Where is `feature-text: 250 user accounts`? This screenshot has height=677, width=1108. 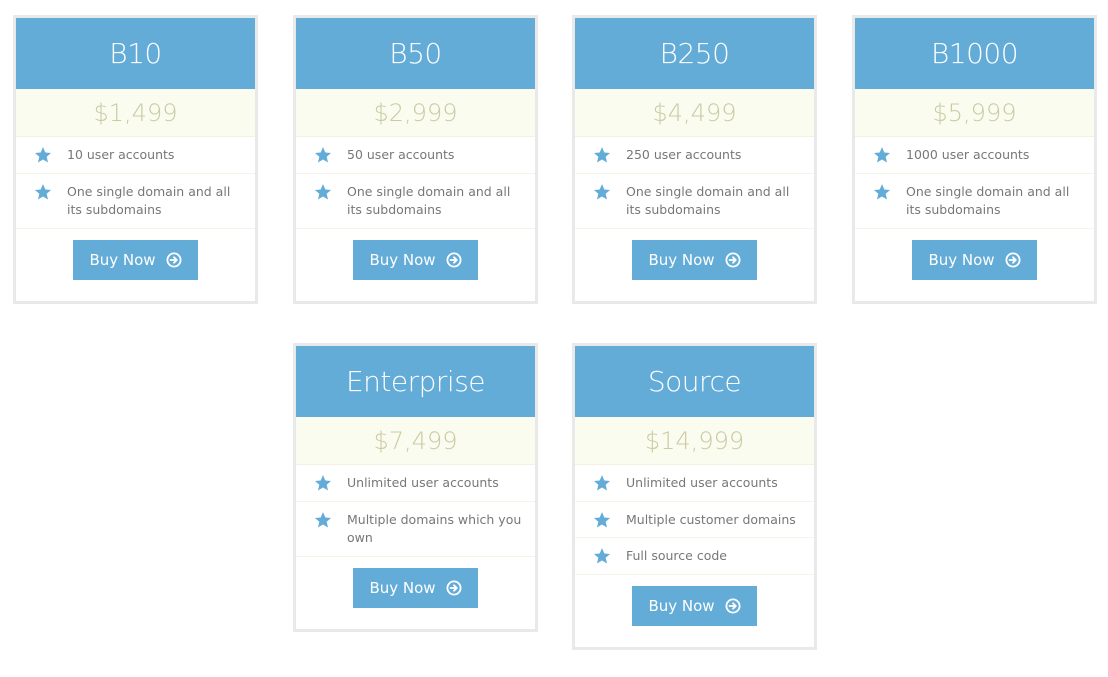
feature-text: 250 user accounts is located at coordinates (684, 154).